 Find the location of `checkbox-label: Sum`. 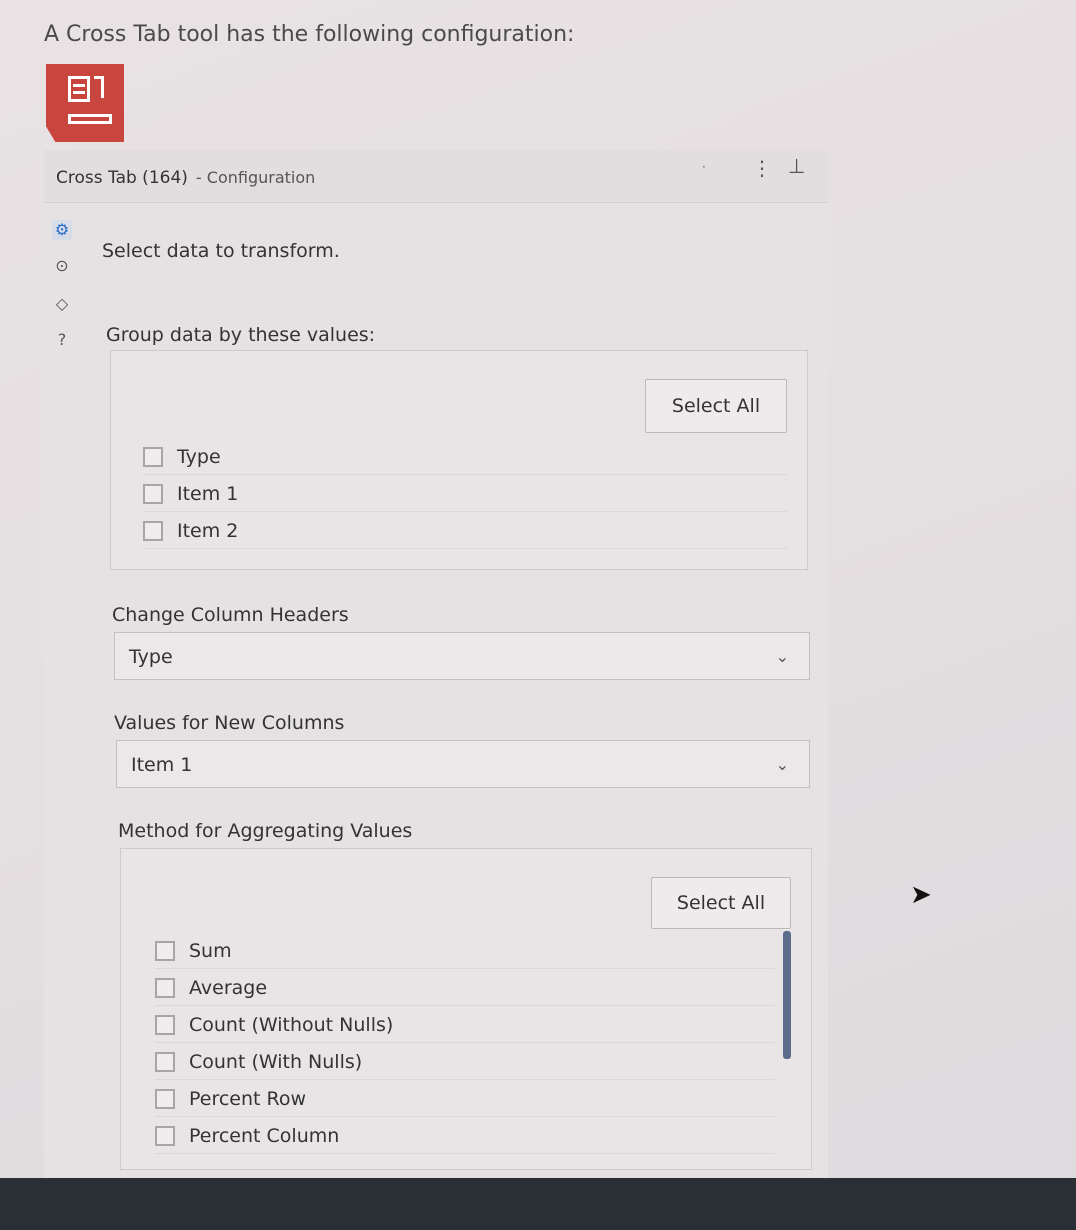

checkbox-label: Sum is located at coordinates (210, 950).